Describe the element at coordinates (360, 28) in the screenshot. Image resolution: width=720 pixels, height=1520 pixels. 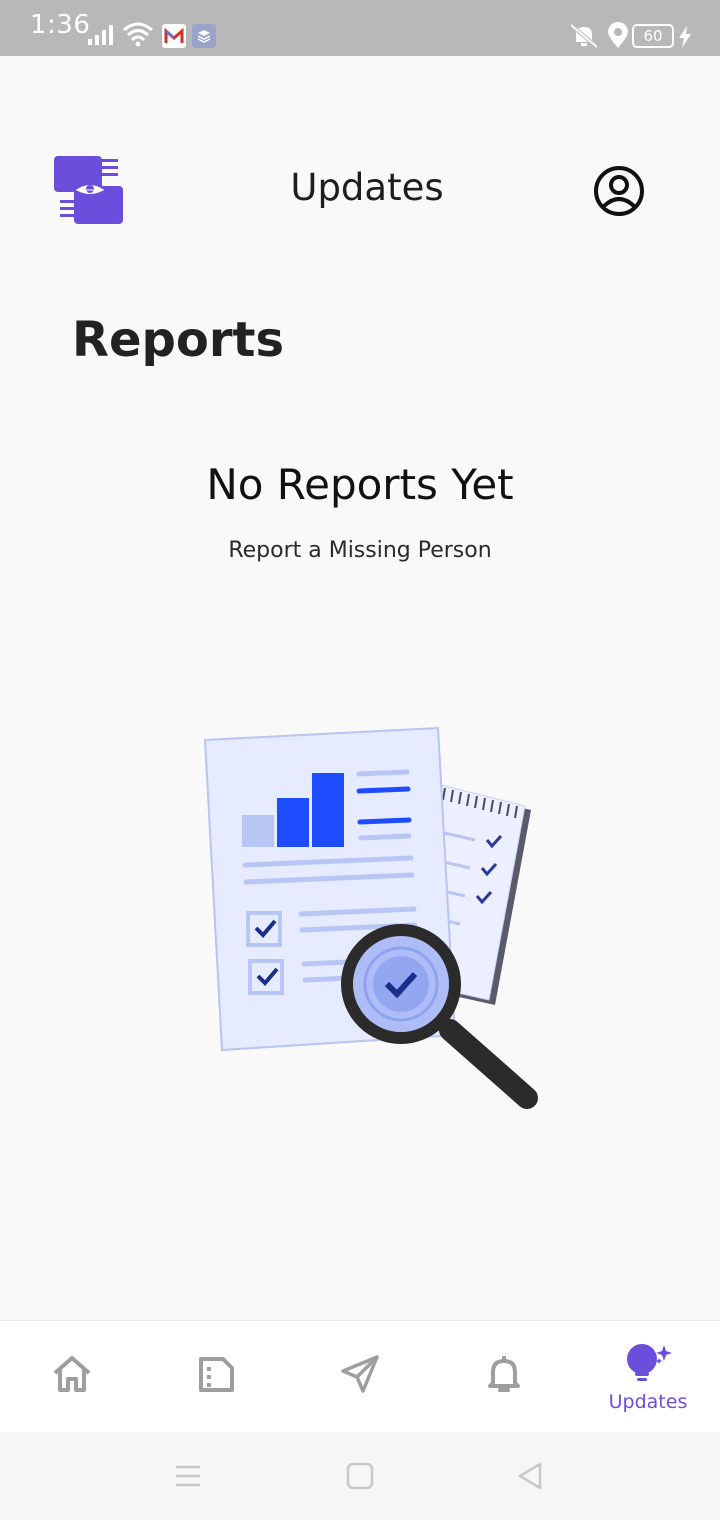
I see `status-bar: 1:36 60` at that location.